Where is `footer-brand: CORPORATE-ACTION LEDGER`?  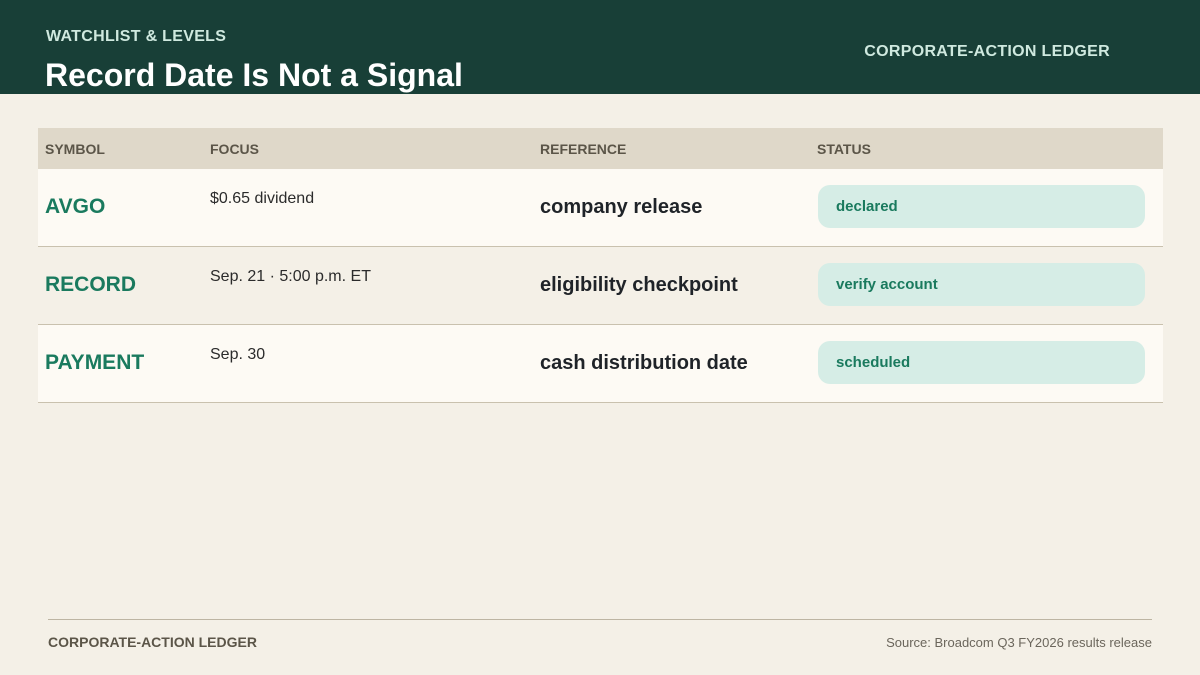
footer-brand: CORPORATE-ACTION LEDGER is located at coordinates (152, 642).